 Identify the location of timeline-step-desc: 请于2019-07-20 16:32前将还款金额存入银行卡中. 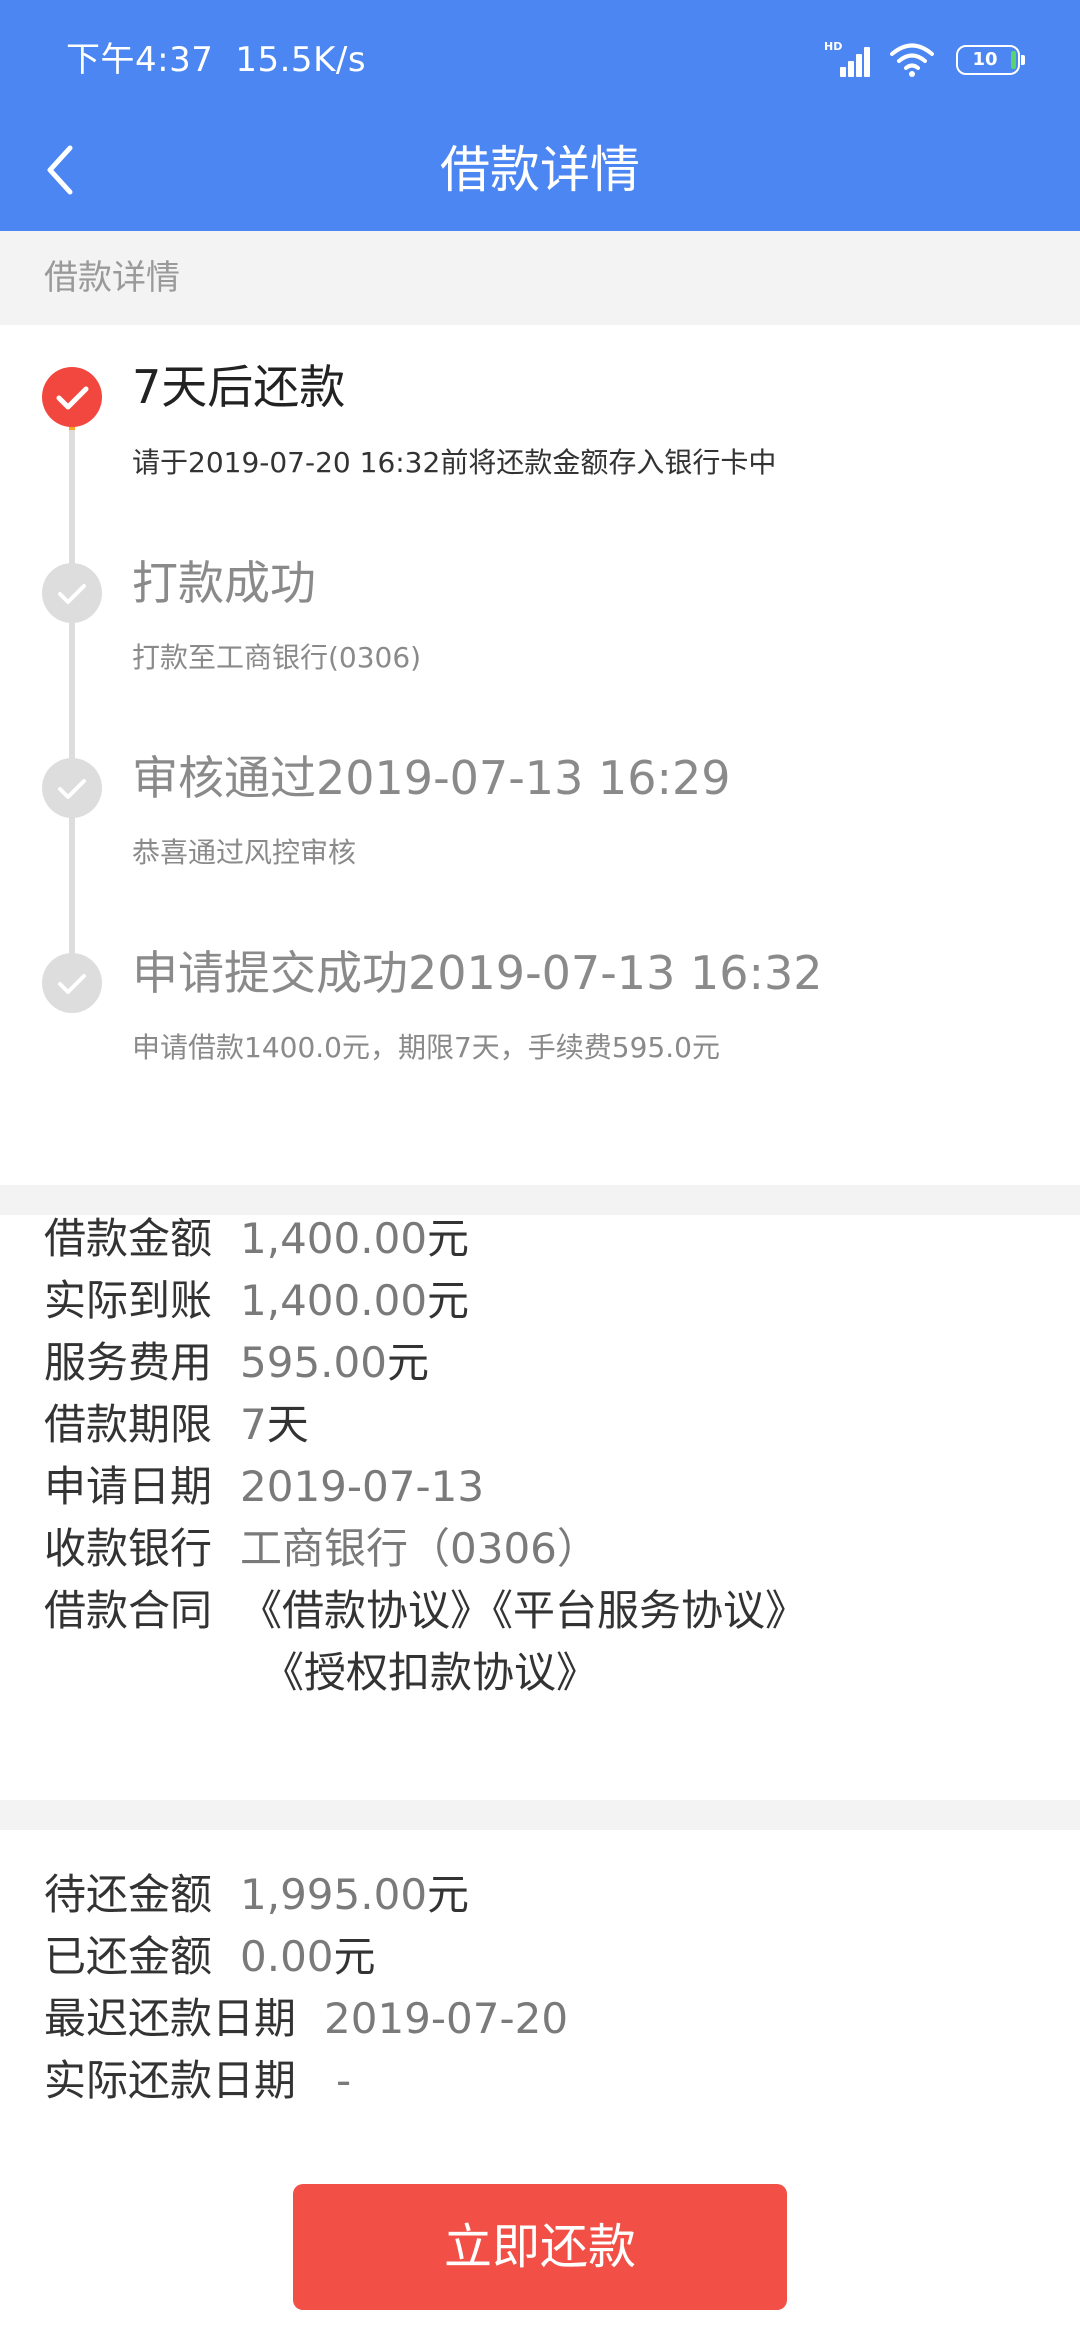
(454, 462).